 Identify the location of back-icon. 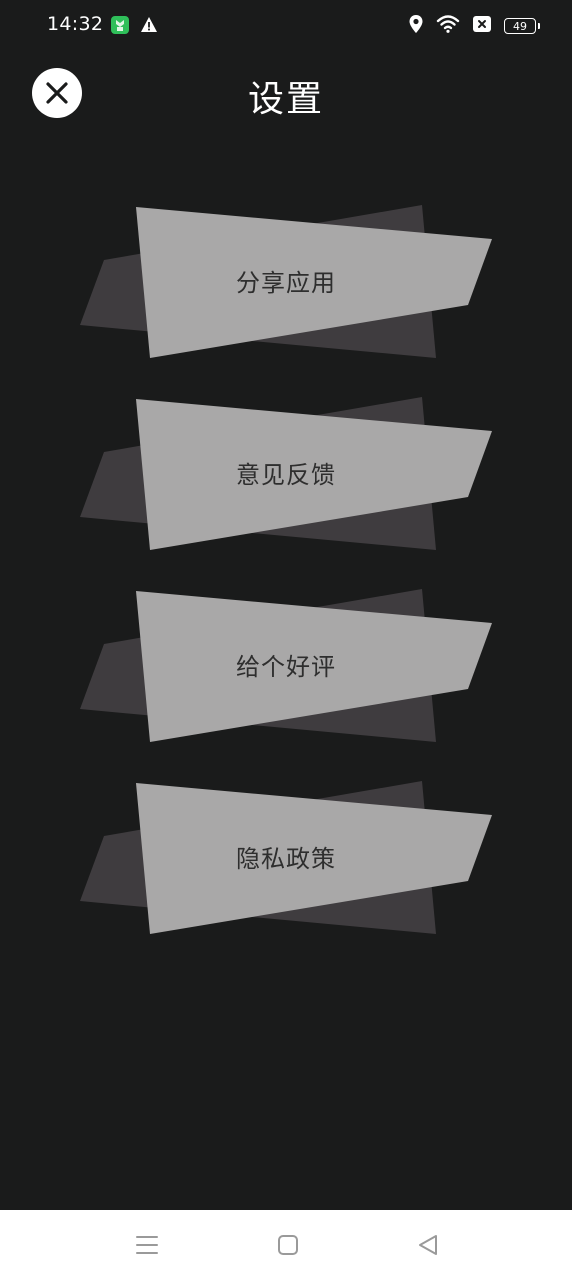
(428, 1245).